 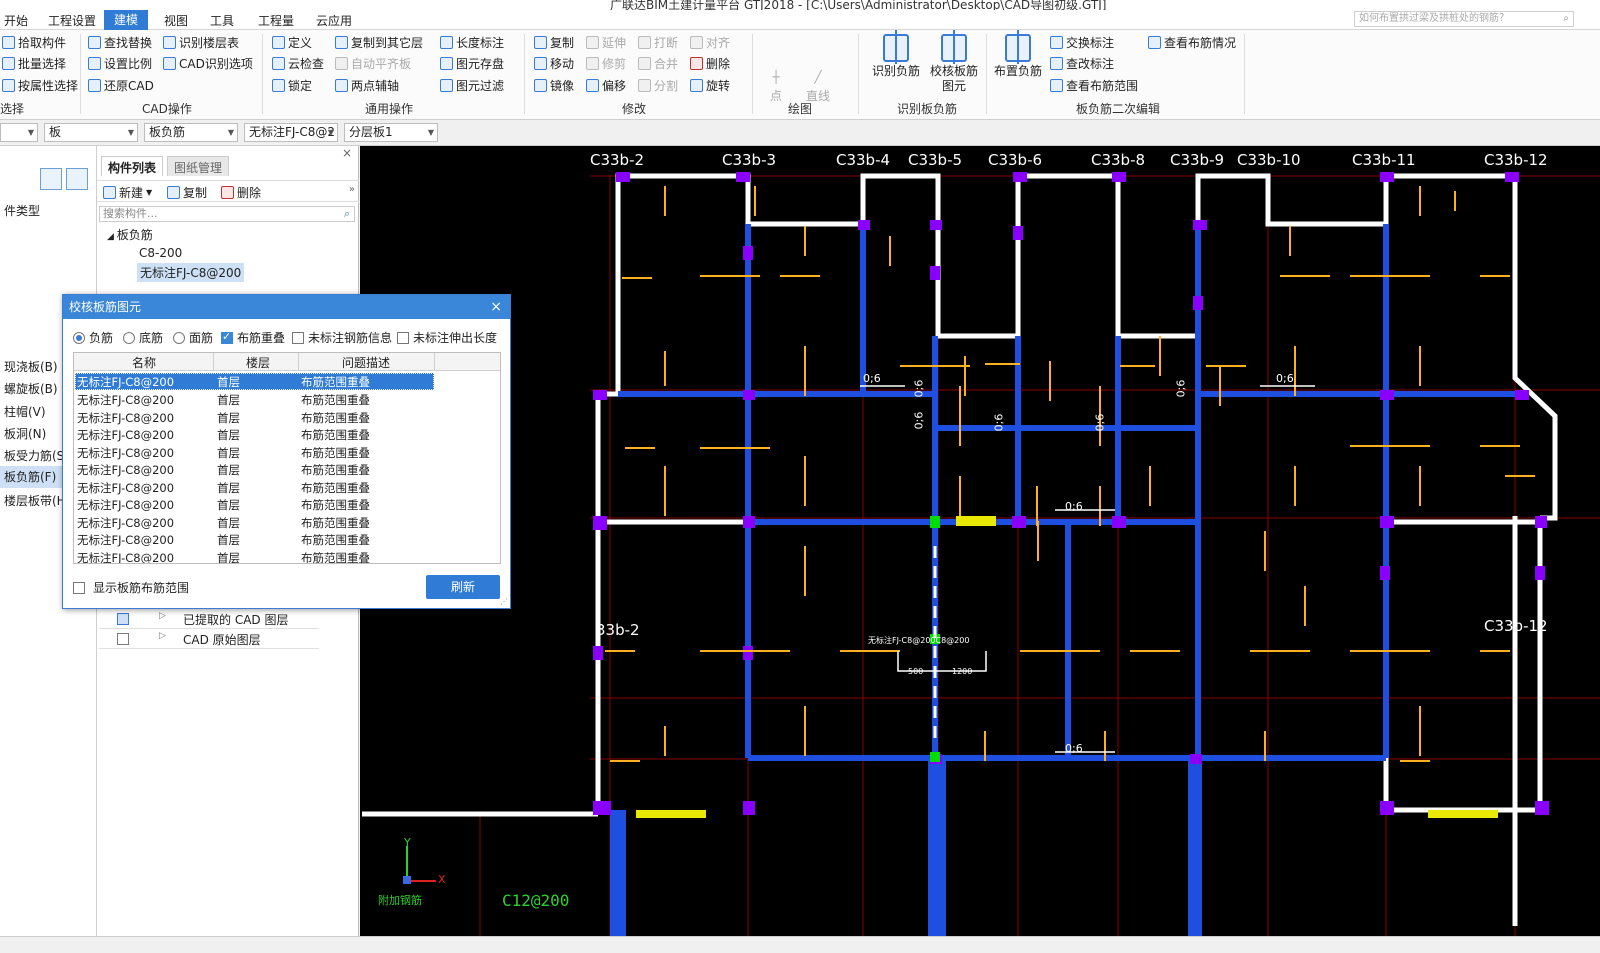 I want to click on delete-button: 删除, so click(x=710, y=63).